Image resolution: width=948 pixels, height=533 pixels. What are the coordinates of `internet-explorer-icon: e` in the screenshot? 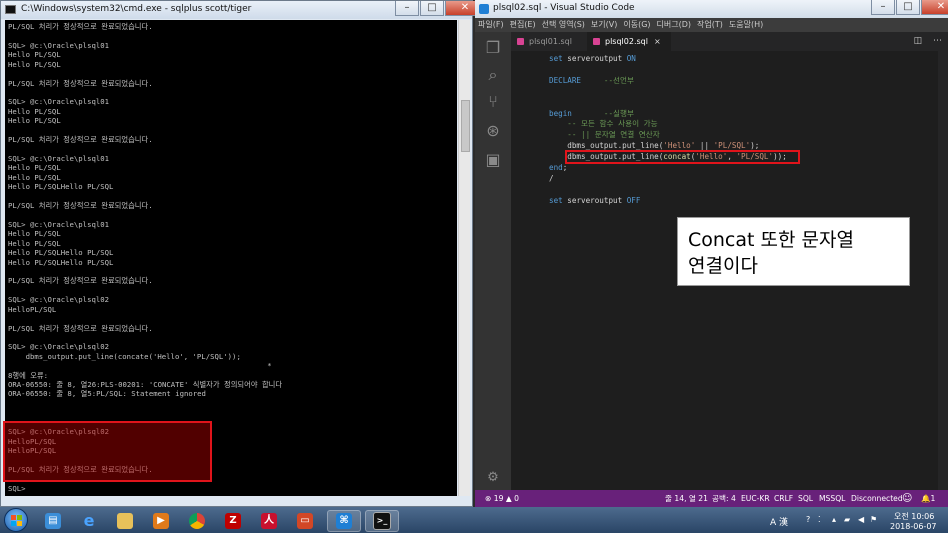 It's located at (89, 520).